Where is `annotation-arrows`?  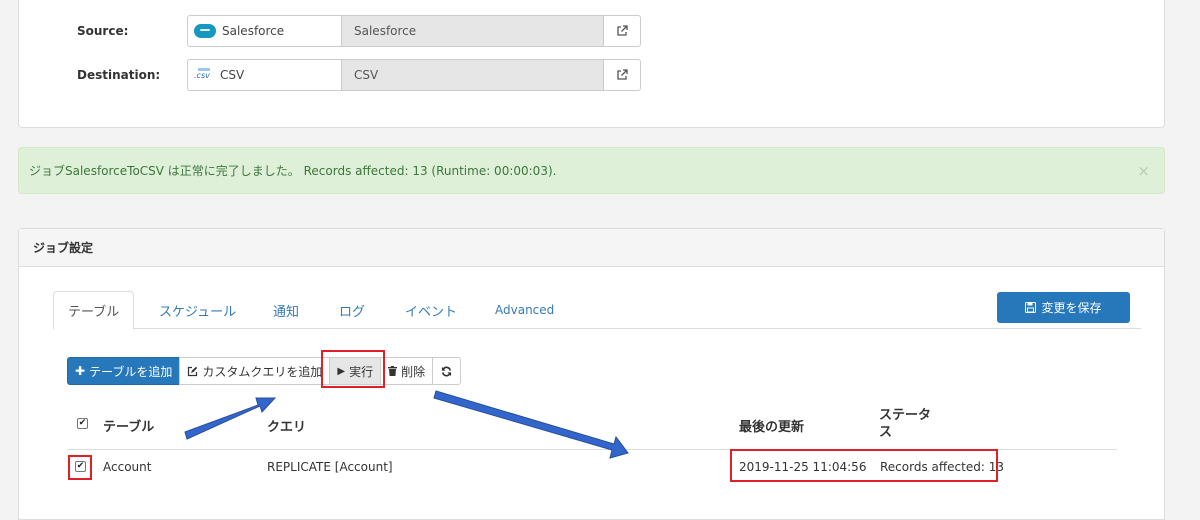
annotation-arrows is located at coordinates (406, 424).